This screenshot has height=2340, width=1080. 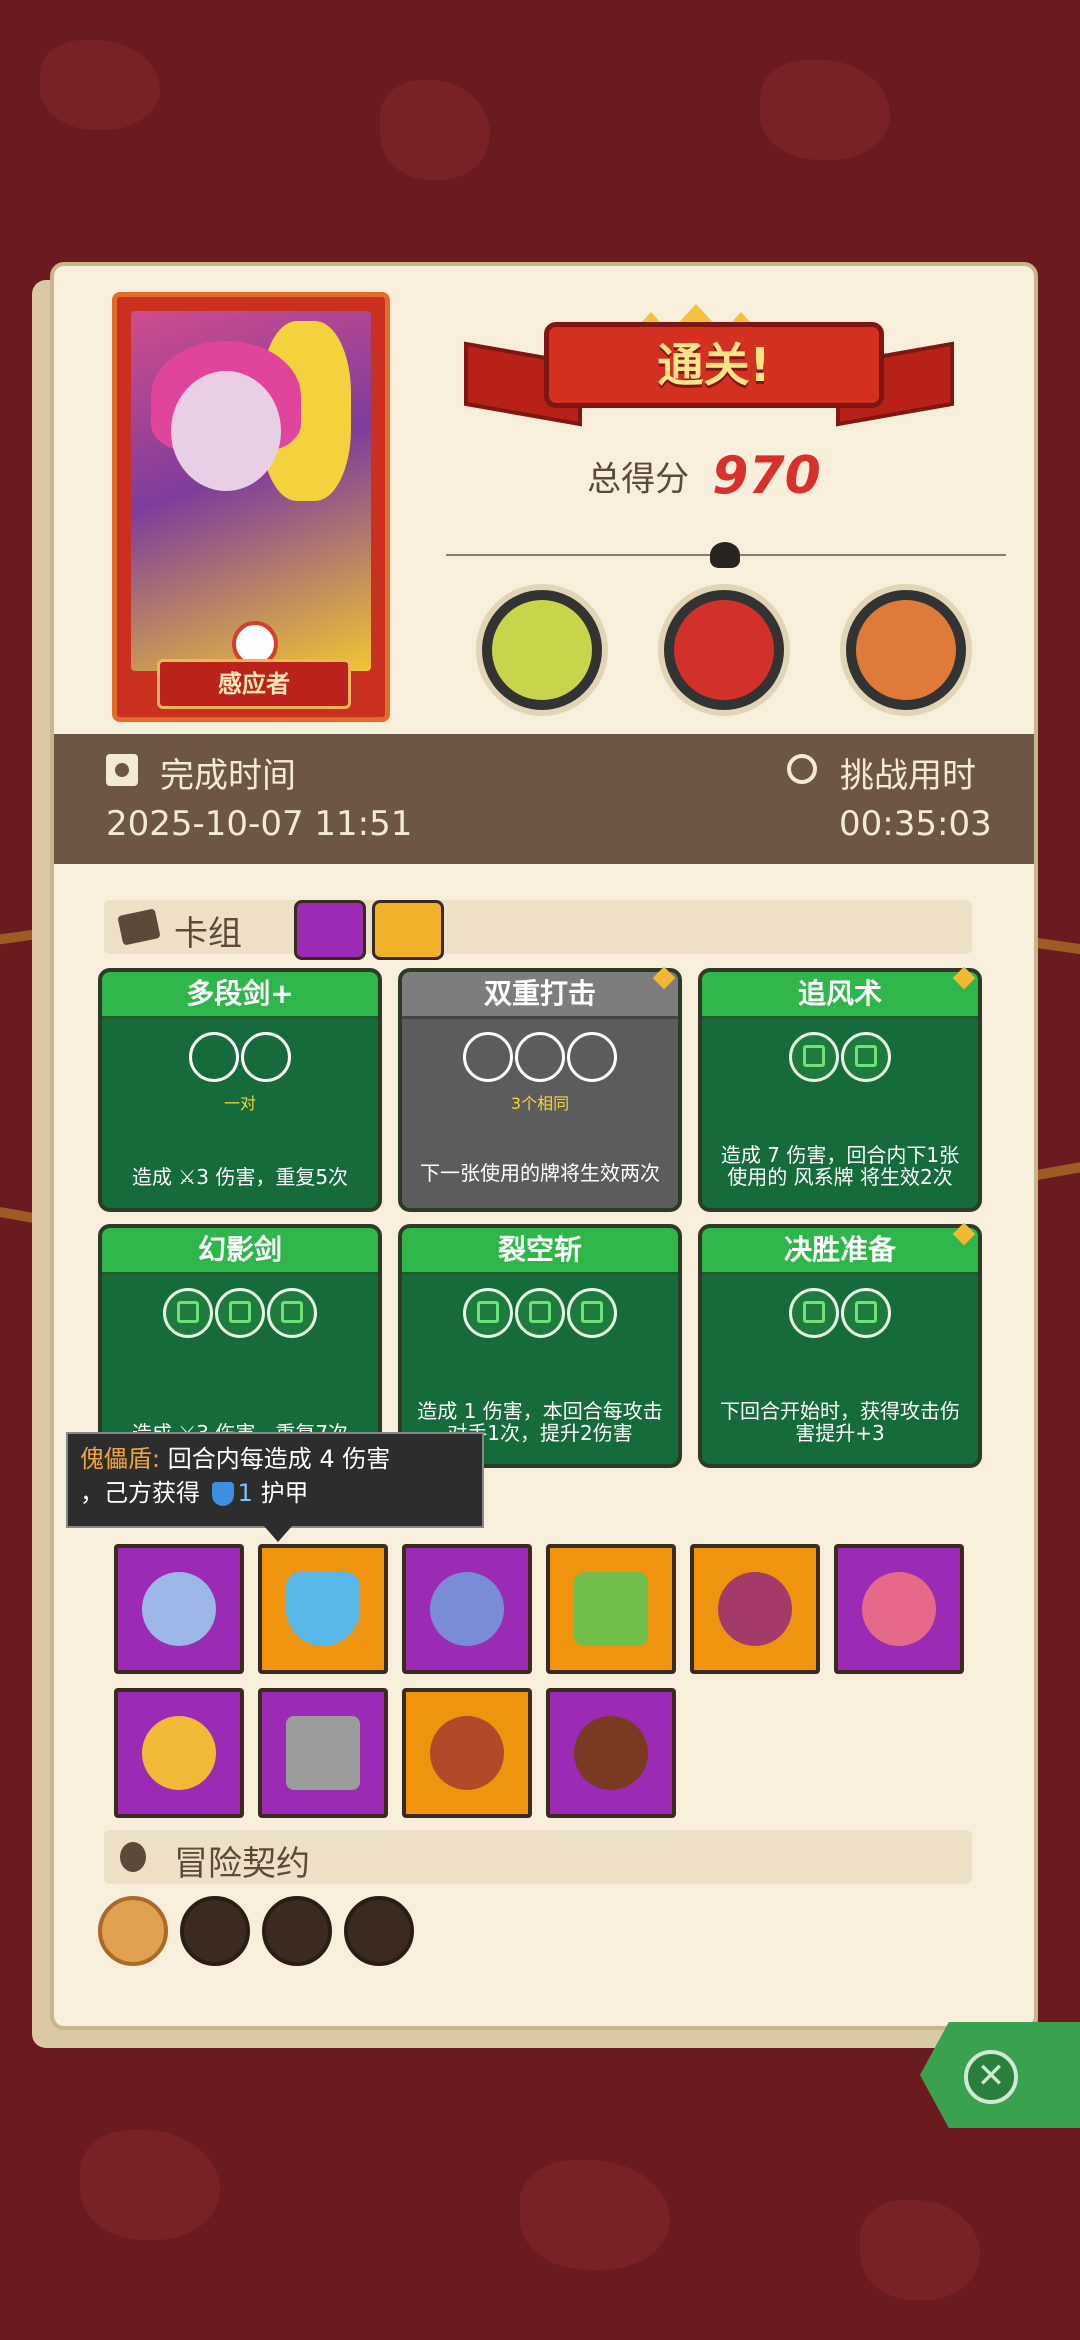 I want to click on total-score: 总得分 970, so click(x=704, y=476).